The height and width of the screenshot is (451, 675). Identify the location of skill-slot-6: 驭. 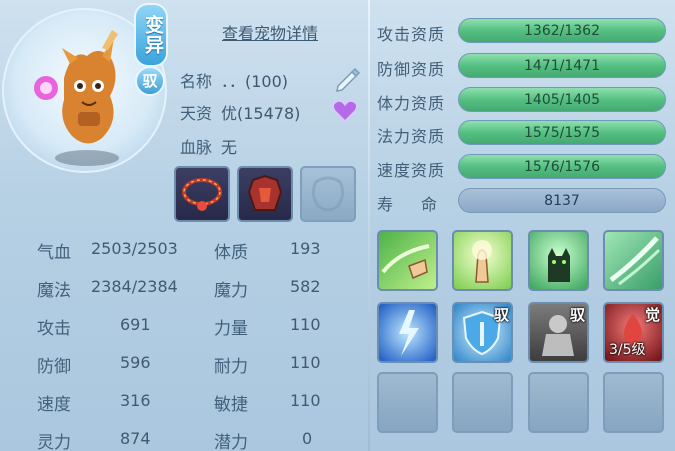
(482, 332).